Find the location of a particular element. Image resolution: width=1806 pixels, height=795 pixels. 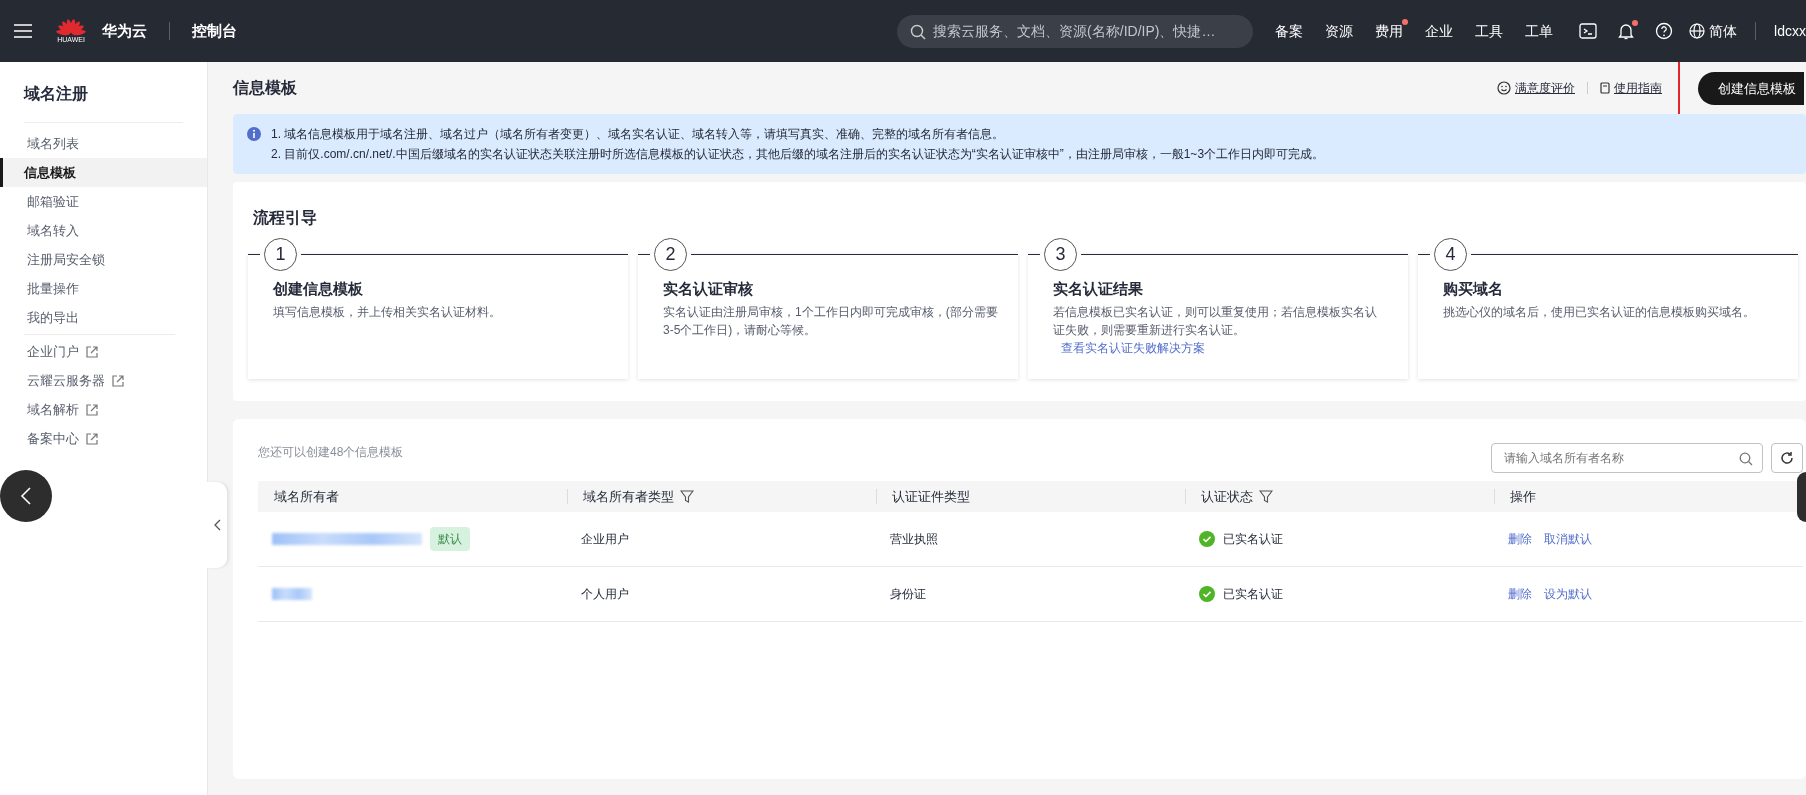

header-text: 操作 is located at coordinates (1523, 496).